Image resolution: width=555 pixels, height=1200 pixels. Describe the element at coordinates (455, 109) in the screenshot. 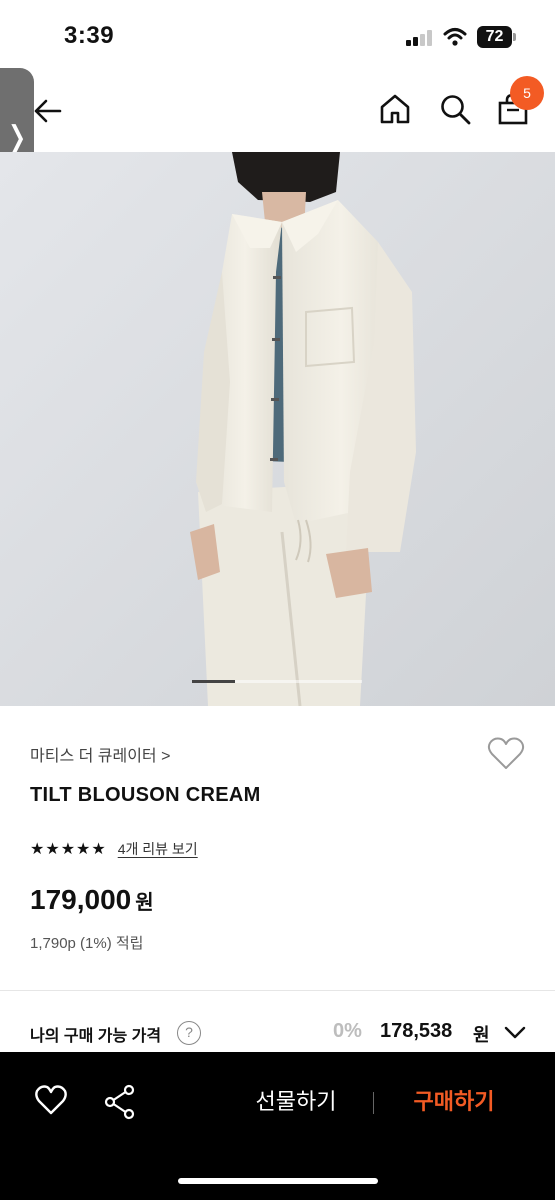

I see `search-icon` at that location.